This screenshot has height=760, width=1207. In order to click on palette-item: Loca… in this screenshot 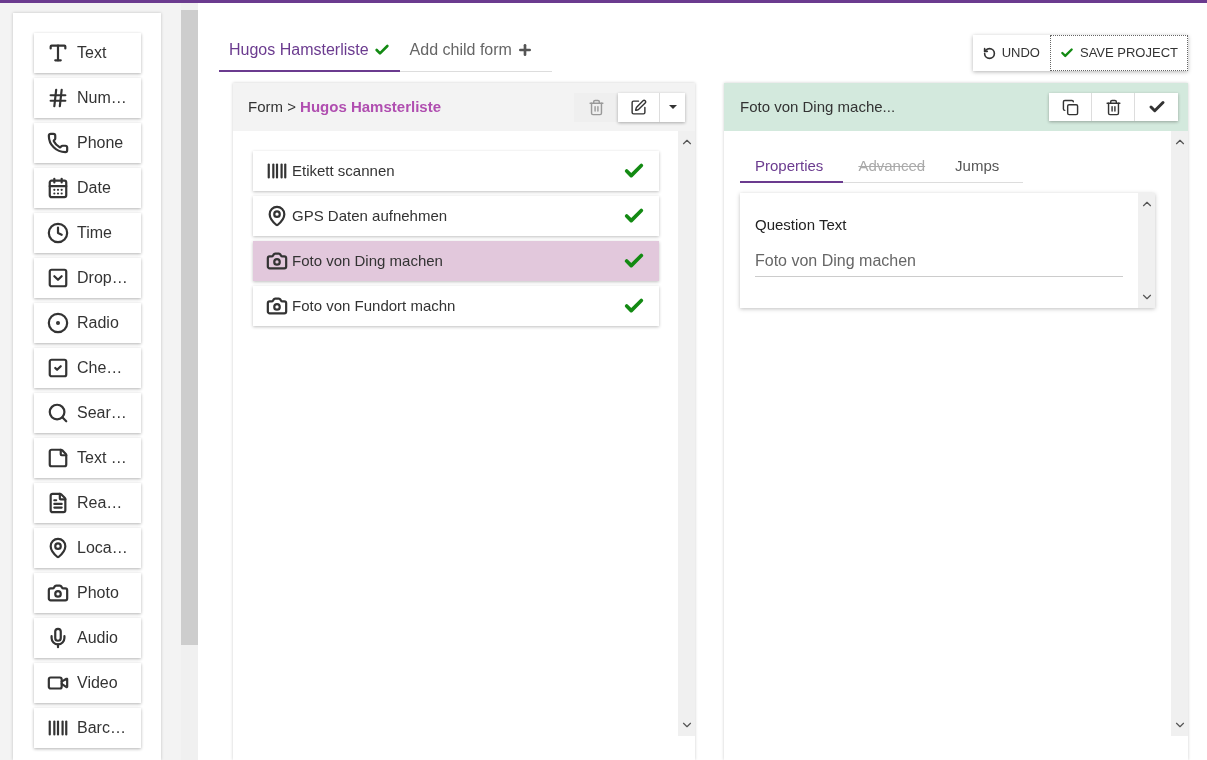, I will do `click(87, 548)`.